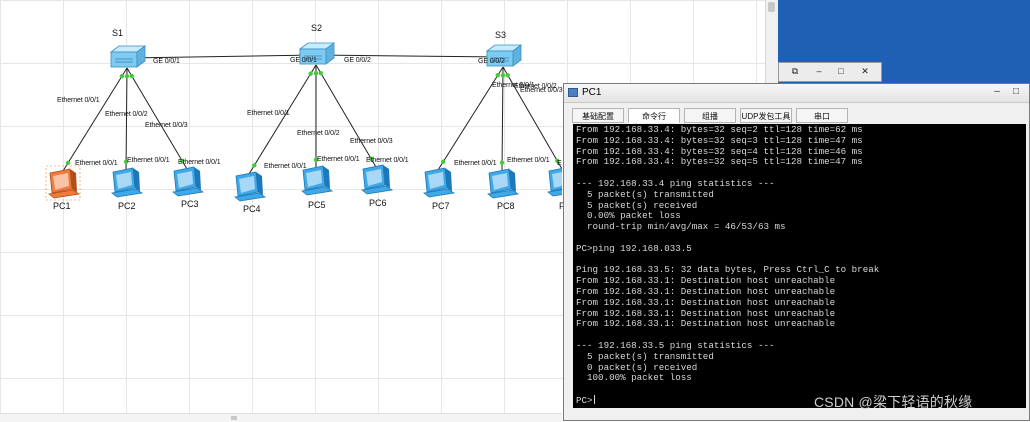  I want to click on pc5-label: PC5, so click(317, 205).